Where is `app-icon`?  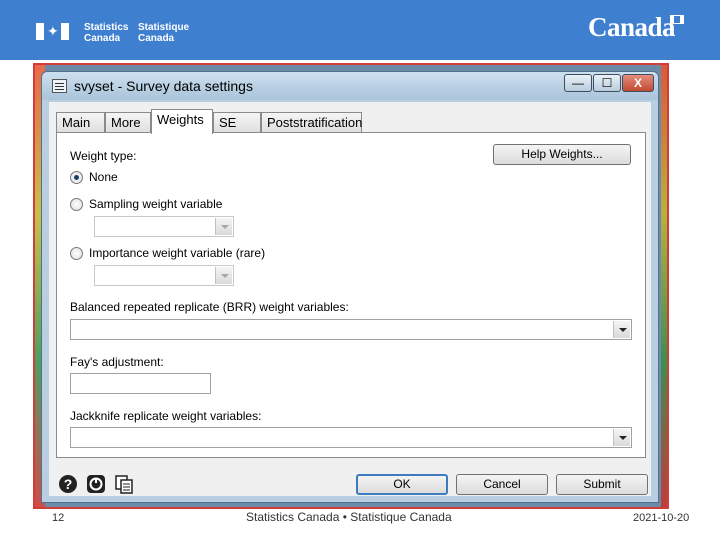
app-icon is located at coordinates (59, 86).